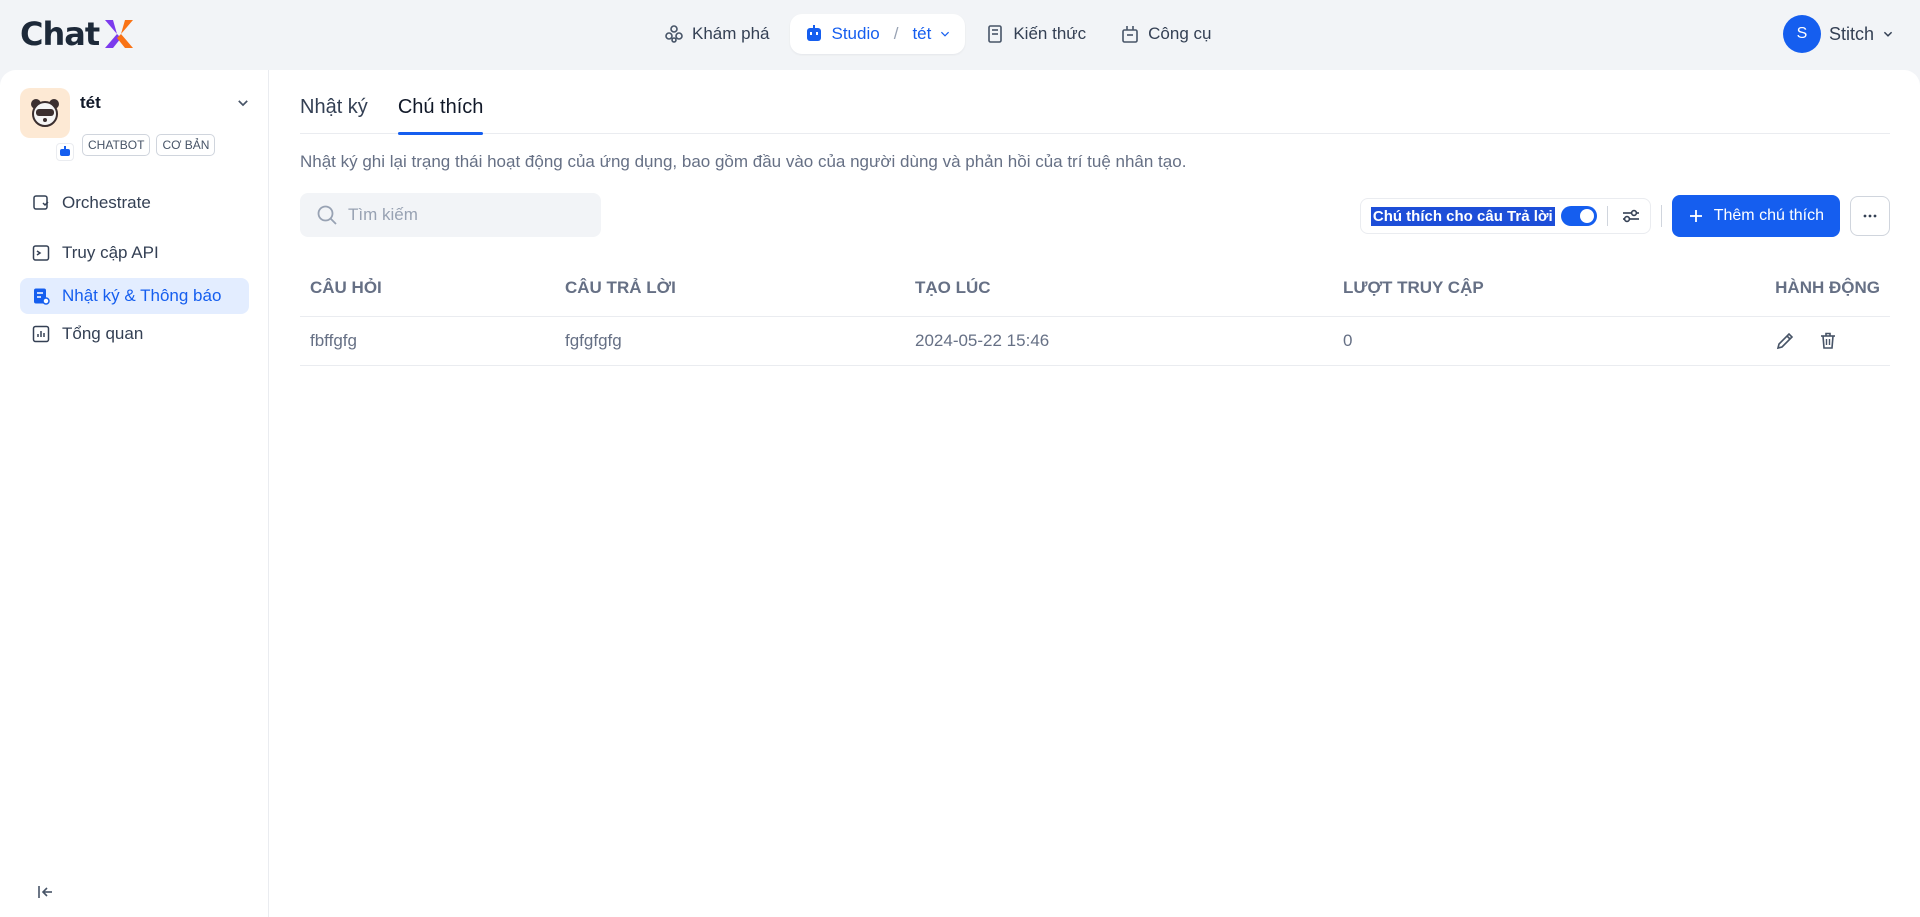  What do you see at coordinates (1119, 288) in the screenshot?
I see `column-header-created: Tạo lúc` at bounding box center [1119, 288].